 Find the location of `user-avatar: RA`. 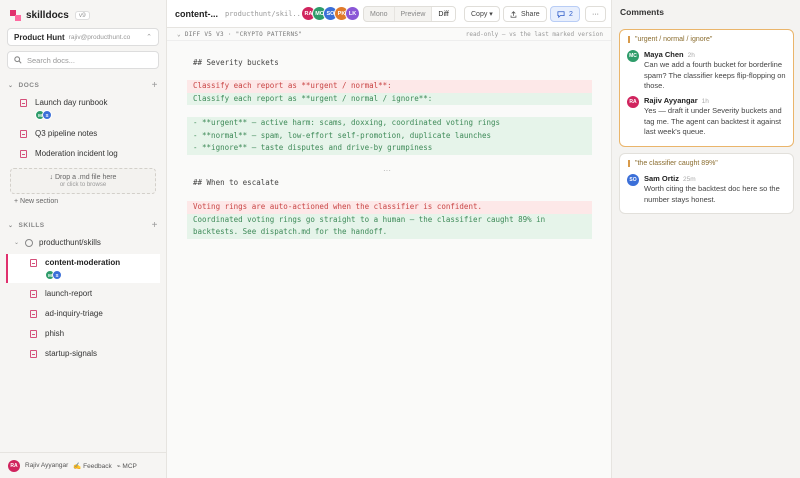

user-avatar: RA is located at coordinates (14, 465).